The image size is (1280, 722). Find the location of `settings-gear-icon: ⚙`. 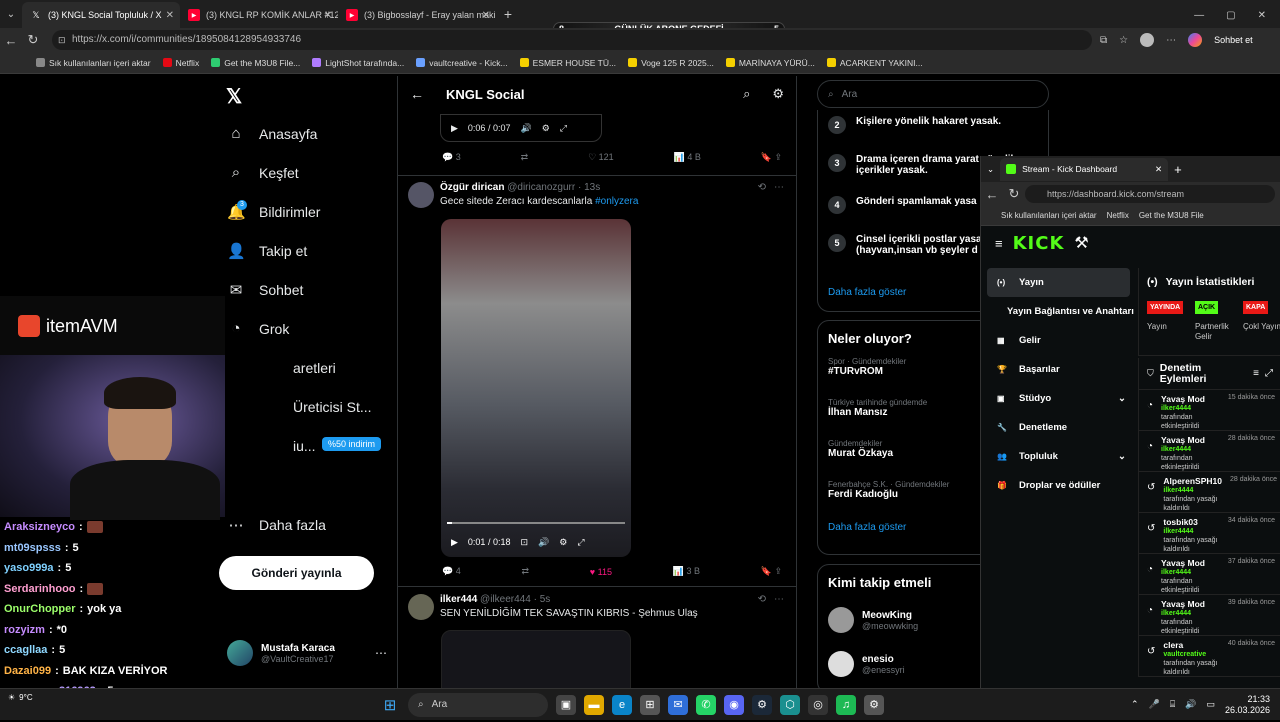

settings-gear-icon: ⚙ is located at coordinates (778, 94).